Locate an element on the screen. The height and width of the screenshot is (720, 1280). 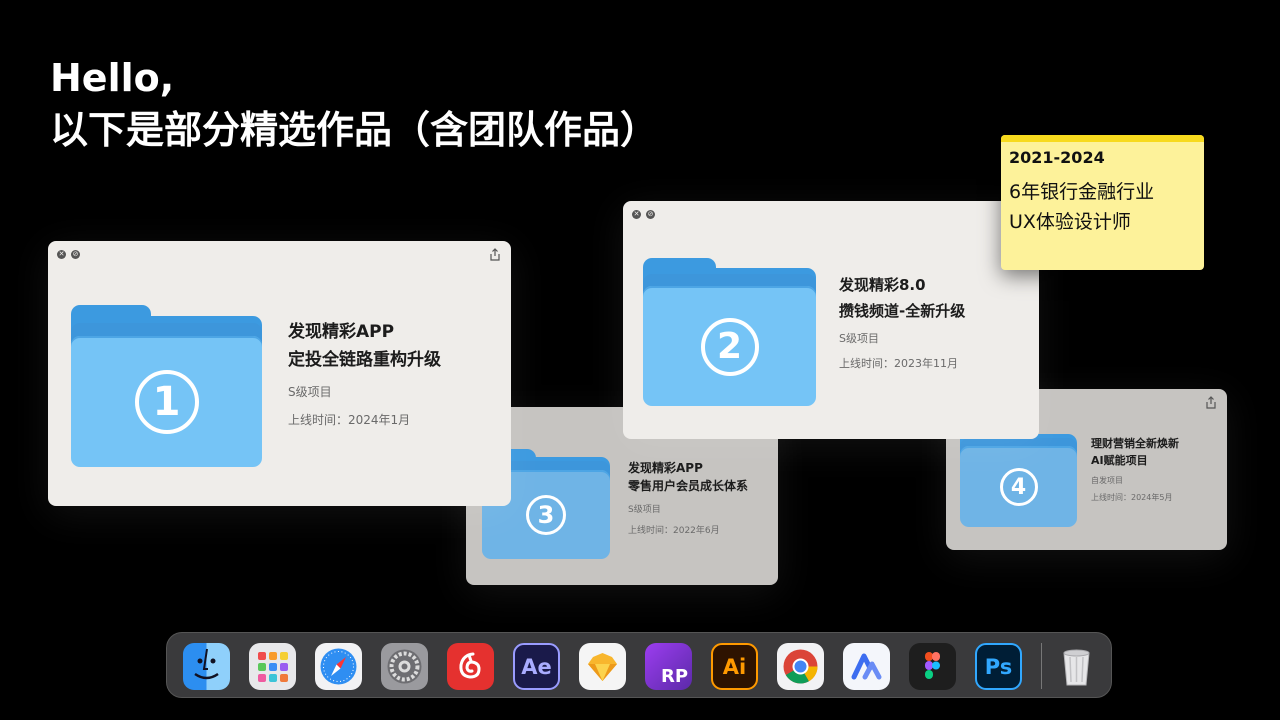
note-line1: 6年银行金融行业 is located at coordinates (1082, 192).